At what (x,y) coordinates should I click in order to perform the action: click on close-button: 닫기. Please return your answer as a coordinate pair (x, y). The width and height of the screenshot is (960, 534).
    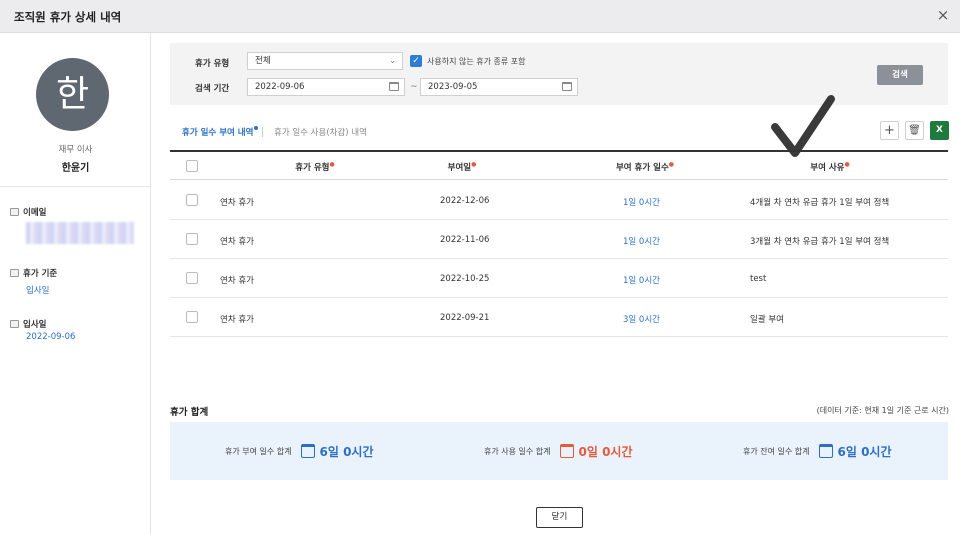
    Looking at the image, I should click on (559, 517).